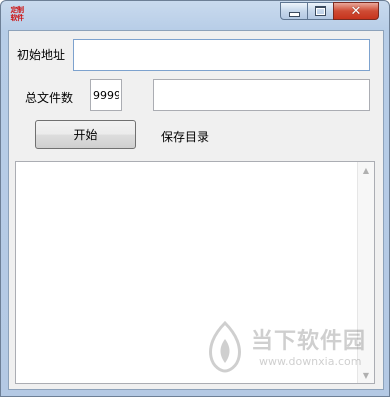 This screenshot has height=397, width=390. I want to click on maximize-icon, so click(320, 11).